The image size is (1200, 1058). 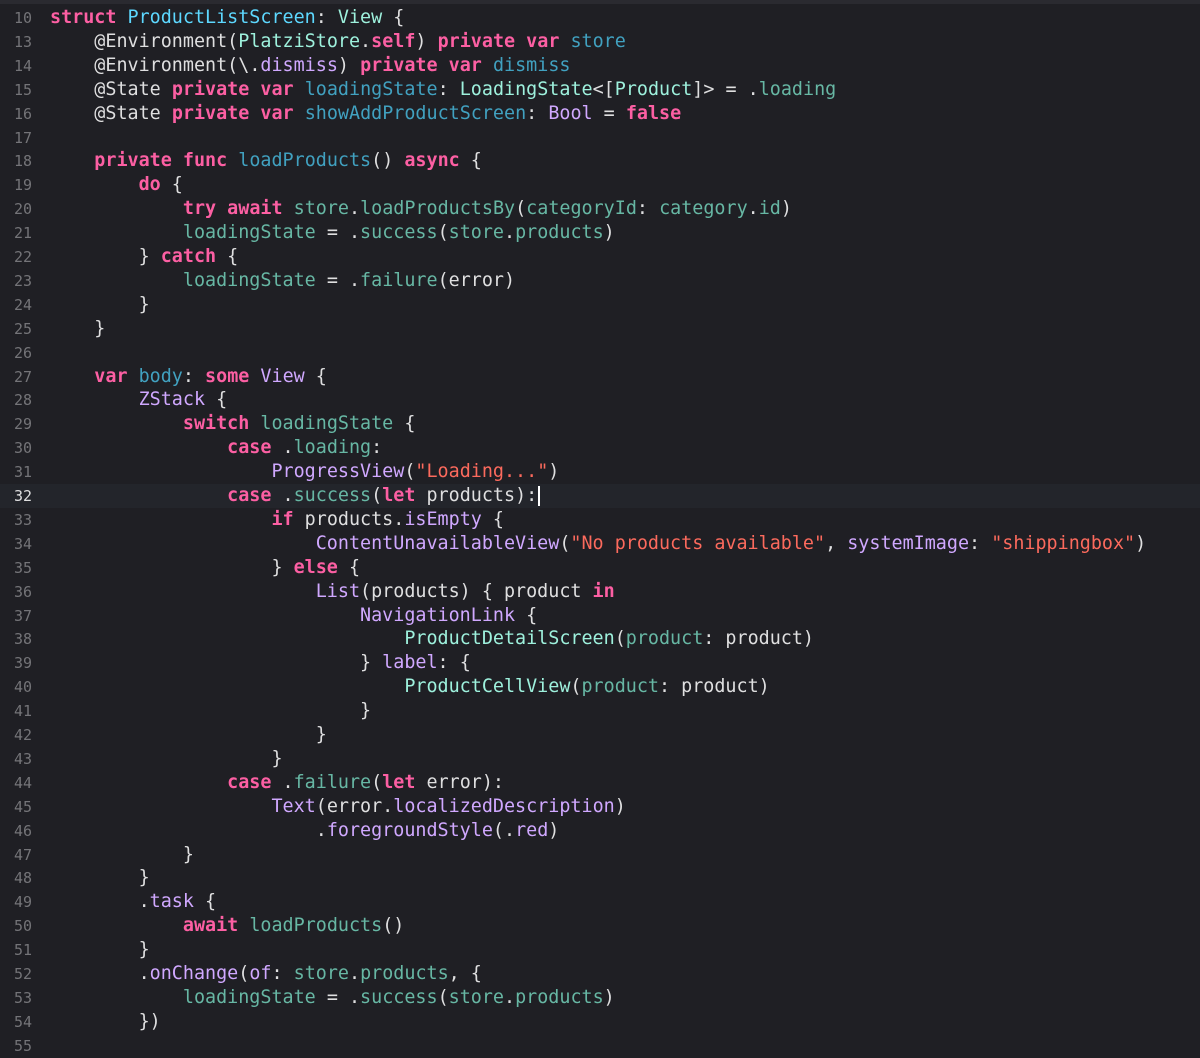 What do you see at coordinates (600, 950) in the screenshot?
I see `code-line: 51 }` at bounding box center [600, 950].